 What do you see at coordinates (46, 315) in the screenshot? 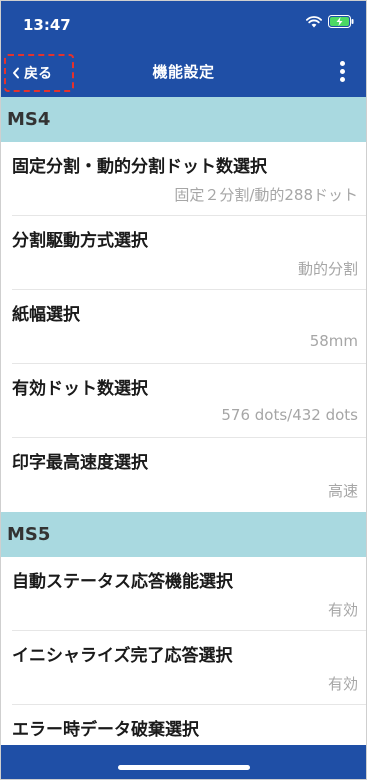
I see `setting-title: 紙幅選択` at bounding box center [46, 315].